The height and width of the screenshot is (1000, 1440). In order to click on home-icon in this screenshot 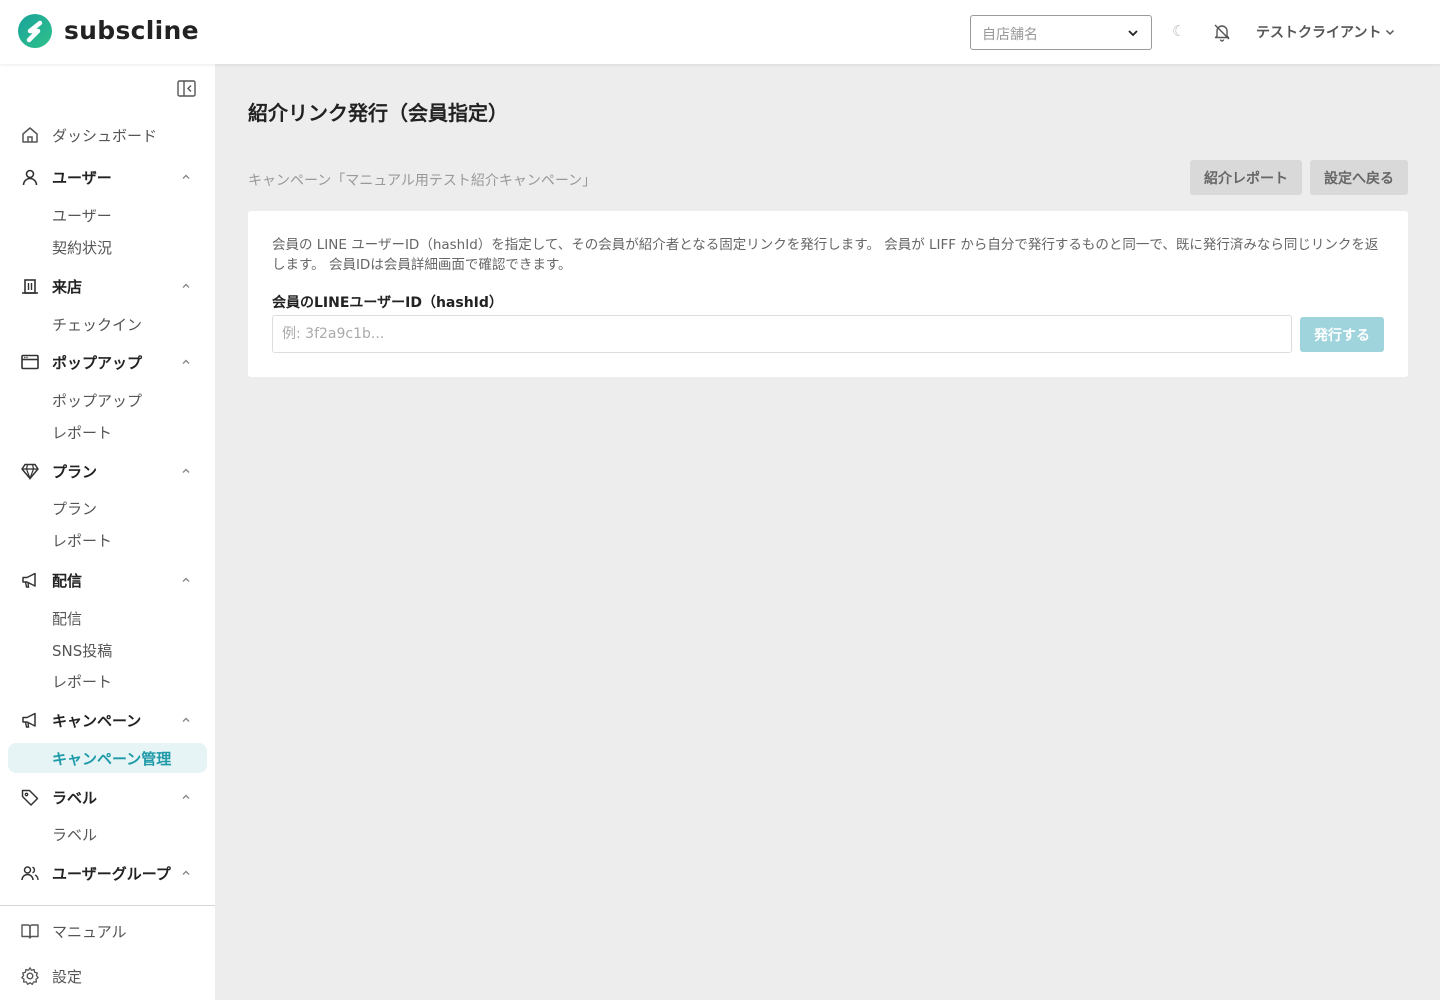, I will do `click(30, 135)`.